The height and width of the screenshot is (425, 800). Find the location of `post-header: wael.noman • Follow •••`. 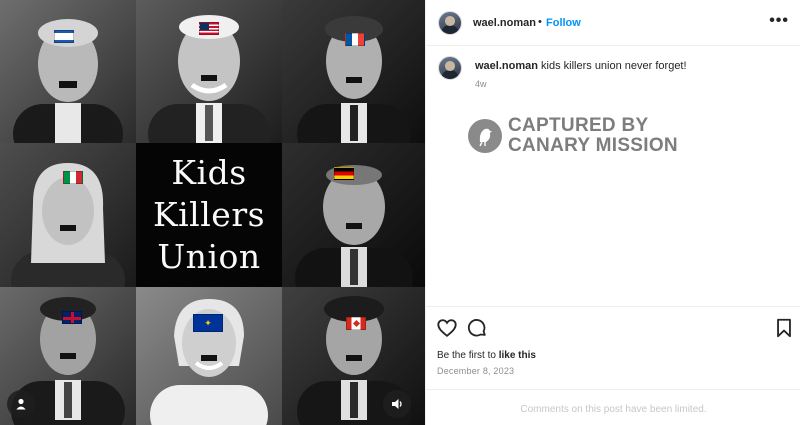

post-header: wael.noman • Follow ••• is located at coordinates (613, 23).